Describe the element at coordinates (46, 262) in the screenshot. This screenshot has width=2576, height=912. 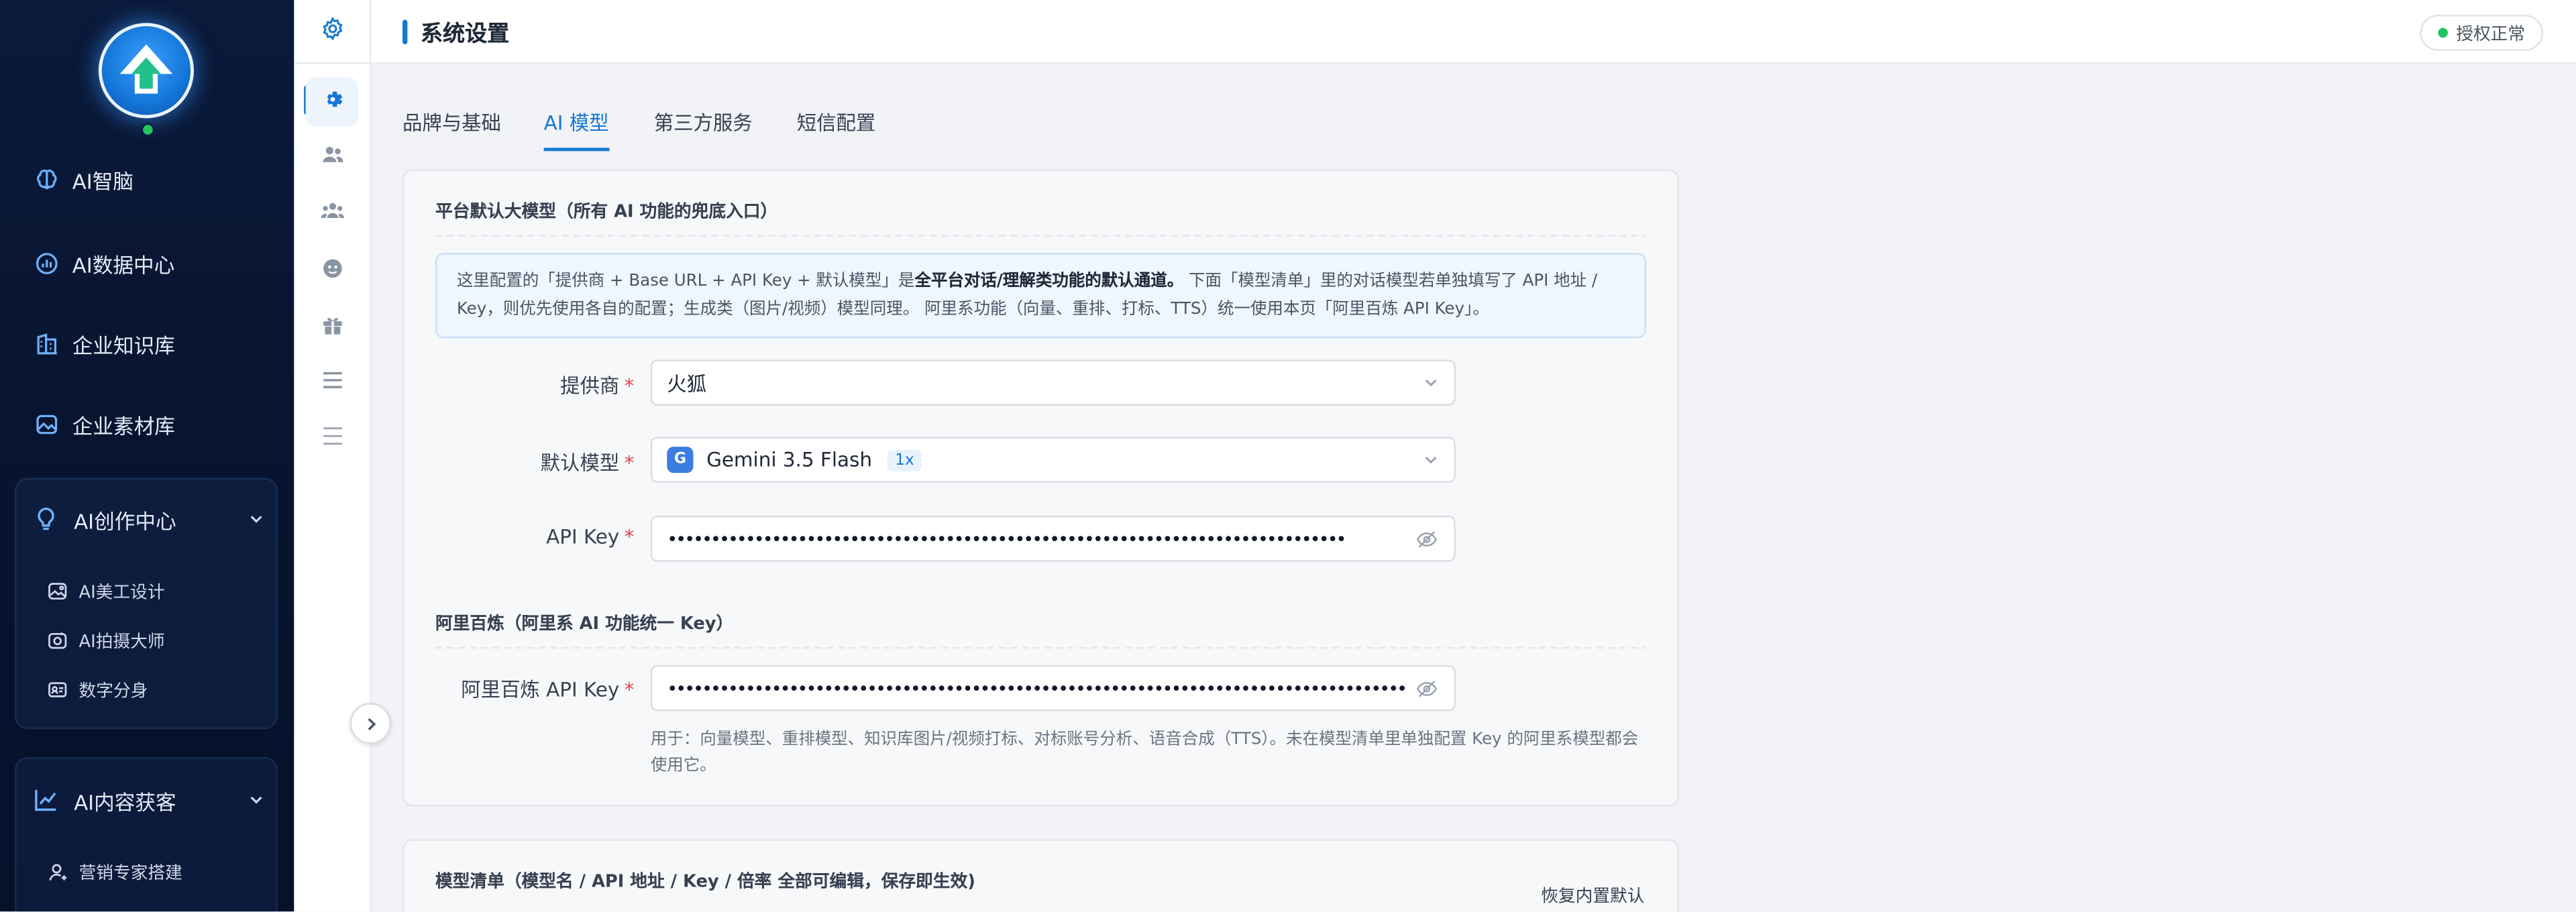
I see `data-center-icon` at that location.